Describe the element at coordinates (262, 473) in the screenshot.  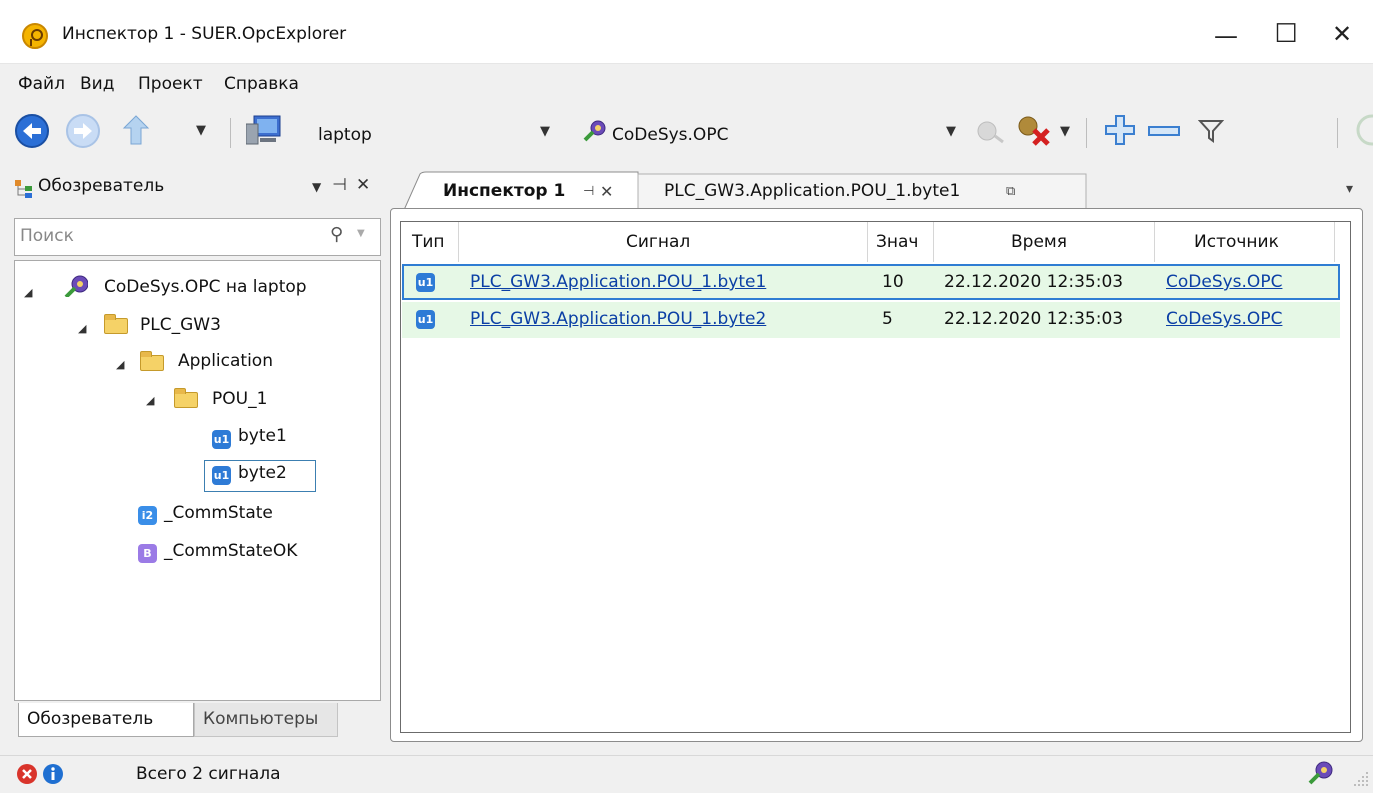
I see `tree-node-byte2: byte2` at that location.